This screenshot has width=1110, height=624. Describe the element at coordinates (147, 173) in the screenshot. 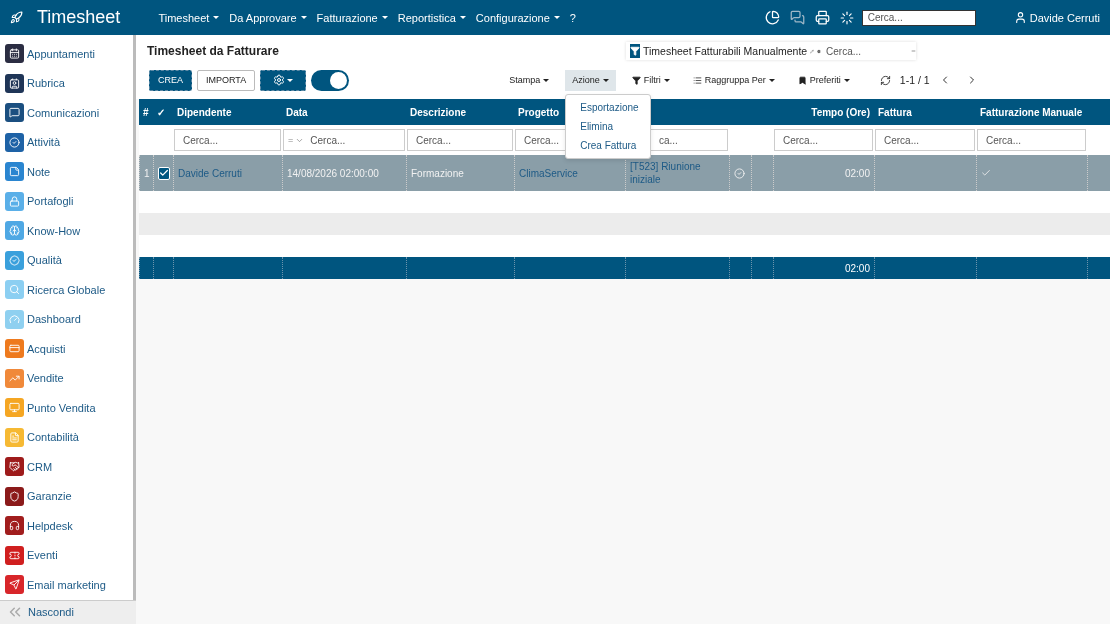

I see `row-number: 1` at that location.